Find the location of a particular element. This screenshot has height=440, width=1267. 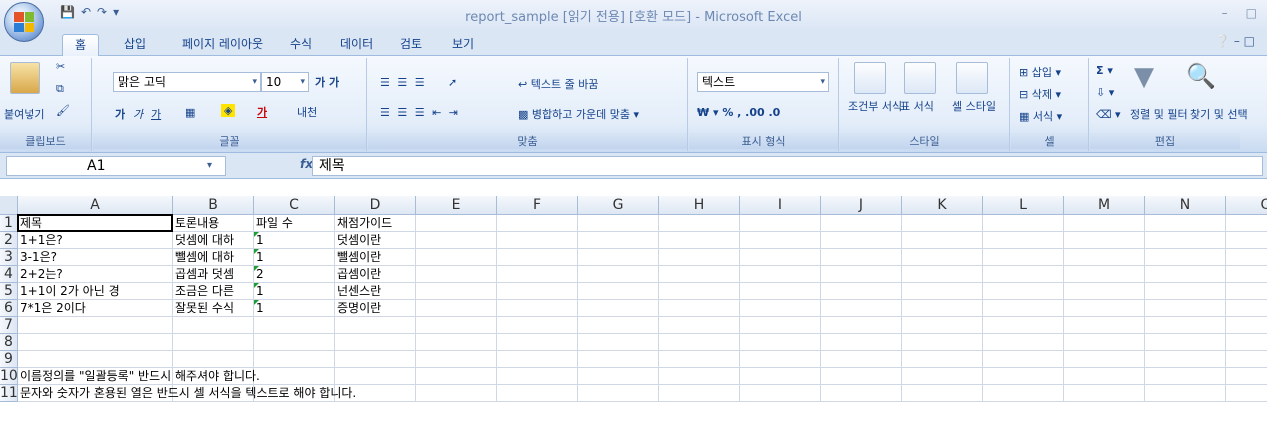

cell-c2: 1 is located at coordinates (294, 240).